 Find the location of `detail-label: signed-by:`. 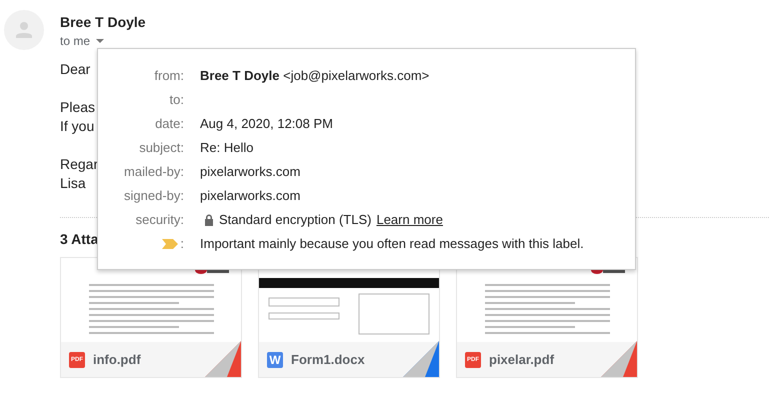

detail-label: signed-by: is located at coordinates (154, 196).